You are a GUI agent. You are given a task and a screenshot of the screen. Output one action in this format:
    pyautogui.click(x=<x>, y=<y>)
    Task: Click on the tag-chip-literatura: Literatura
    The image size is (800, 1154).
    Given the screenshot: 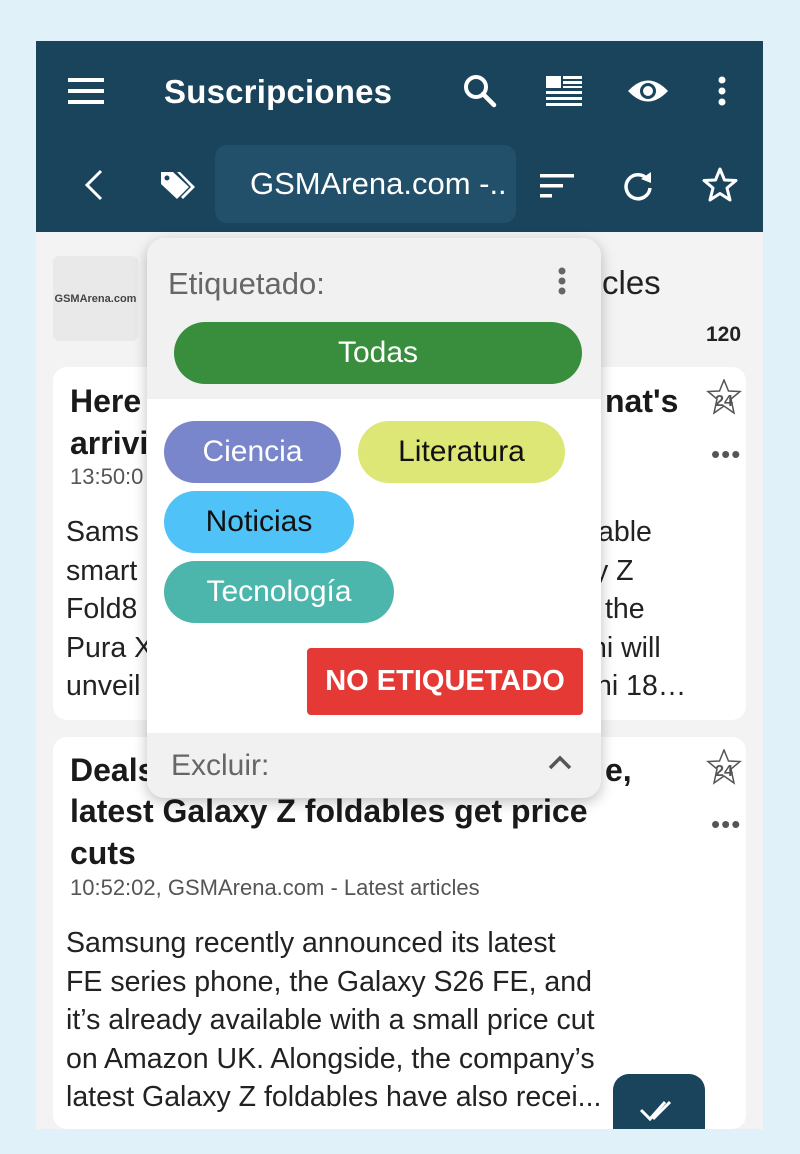 What is the action you would take?
    pyautogui.click(x=461, y=452)
    